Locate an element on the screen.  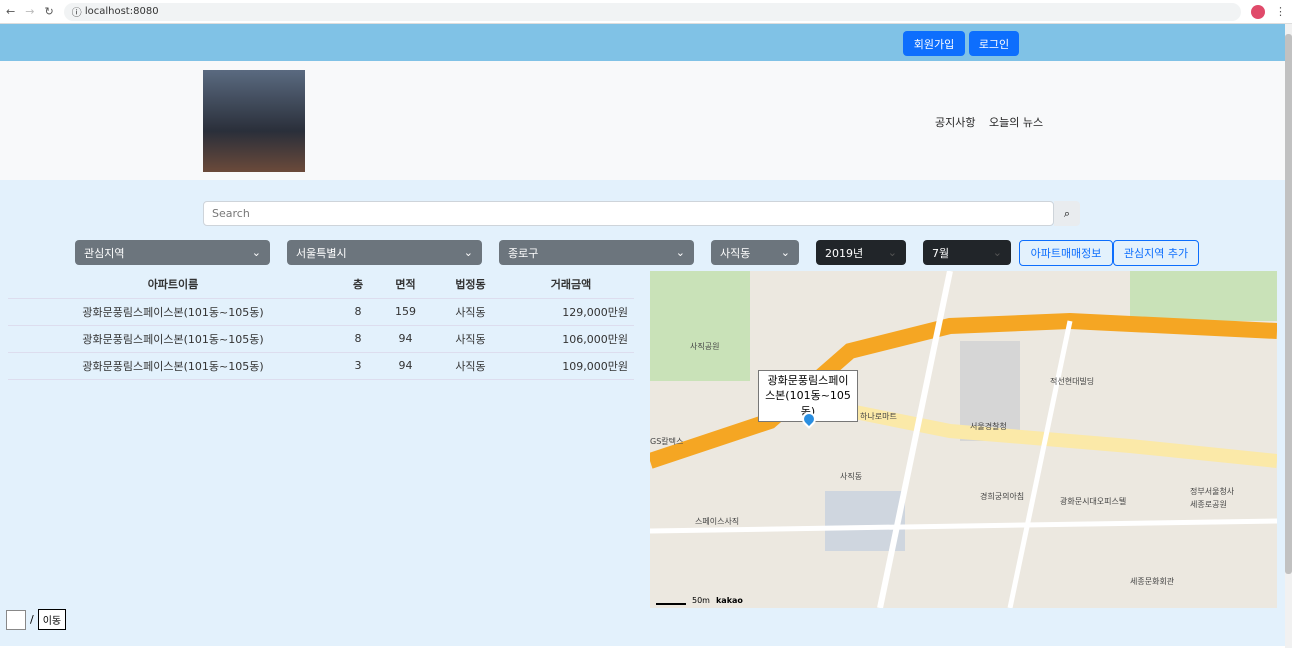
search-placeholder: Search is located at coordinates (231, 213).